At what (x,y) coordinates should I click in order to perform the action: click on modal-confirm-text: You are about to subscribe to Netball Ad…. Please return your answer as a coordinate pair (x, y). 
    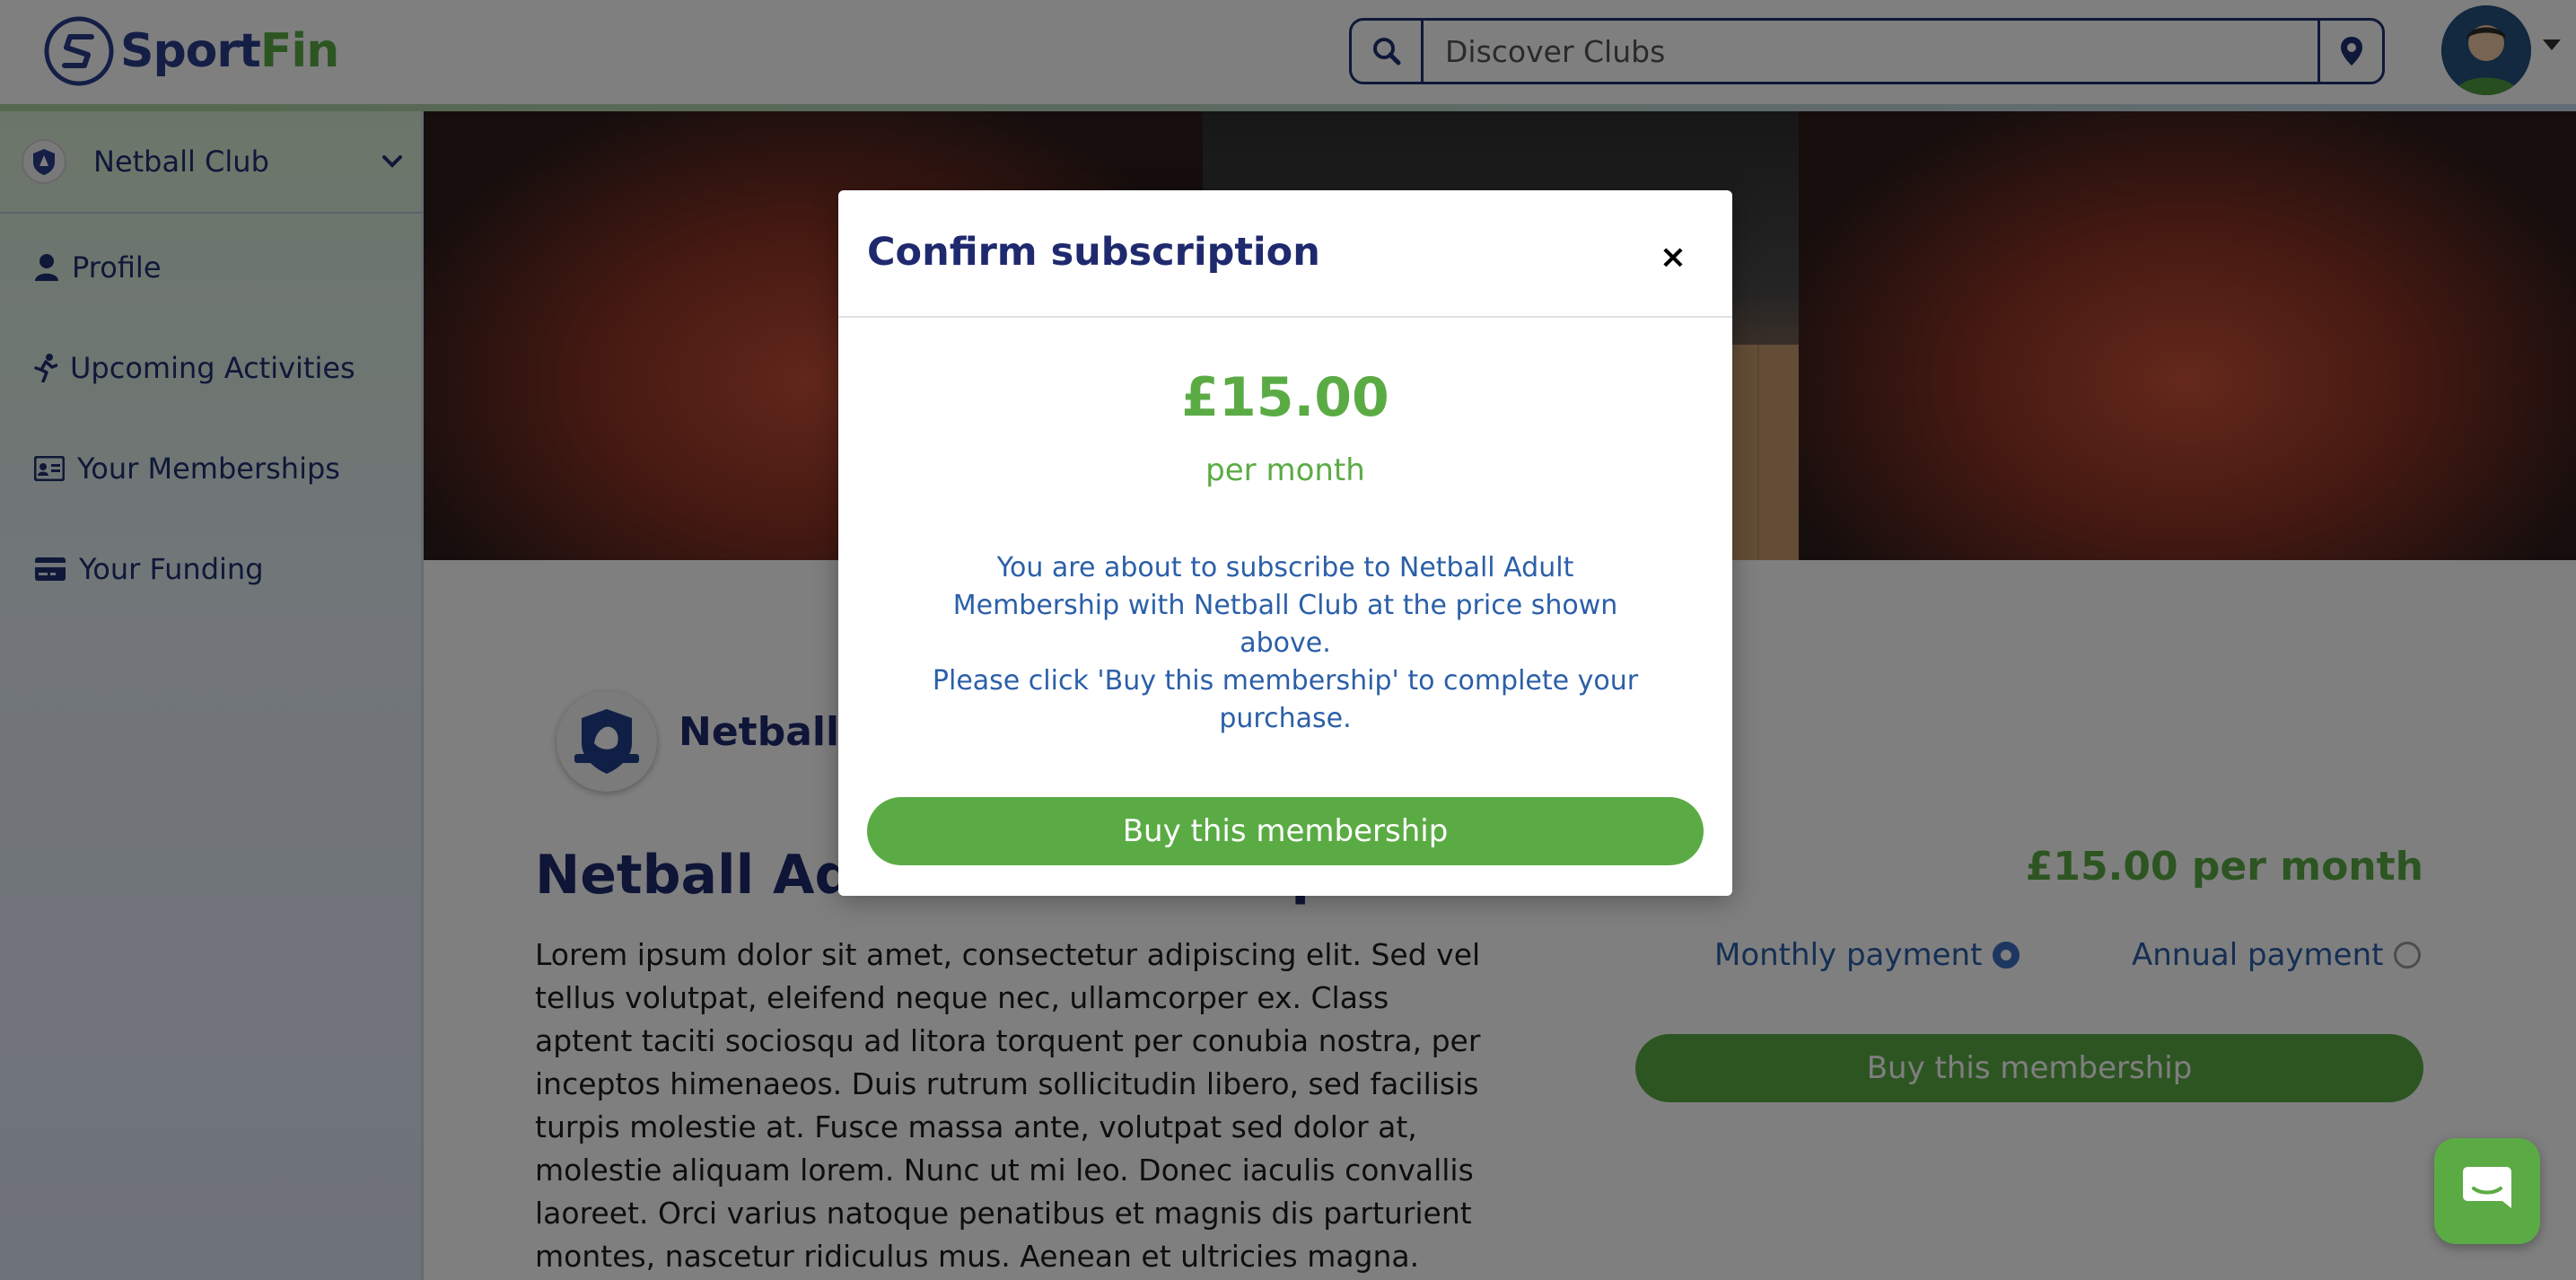
    Looking at the image, I should click on (1285, 605).